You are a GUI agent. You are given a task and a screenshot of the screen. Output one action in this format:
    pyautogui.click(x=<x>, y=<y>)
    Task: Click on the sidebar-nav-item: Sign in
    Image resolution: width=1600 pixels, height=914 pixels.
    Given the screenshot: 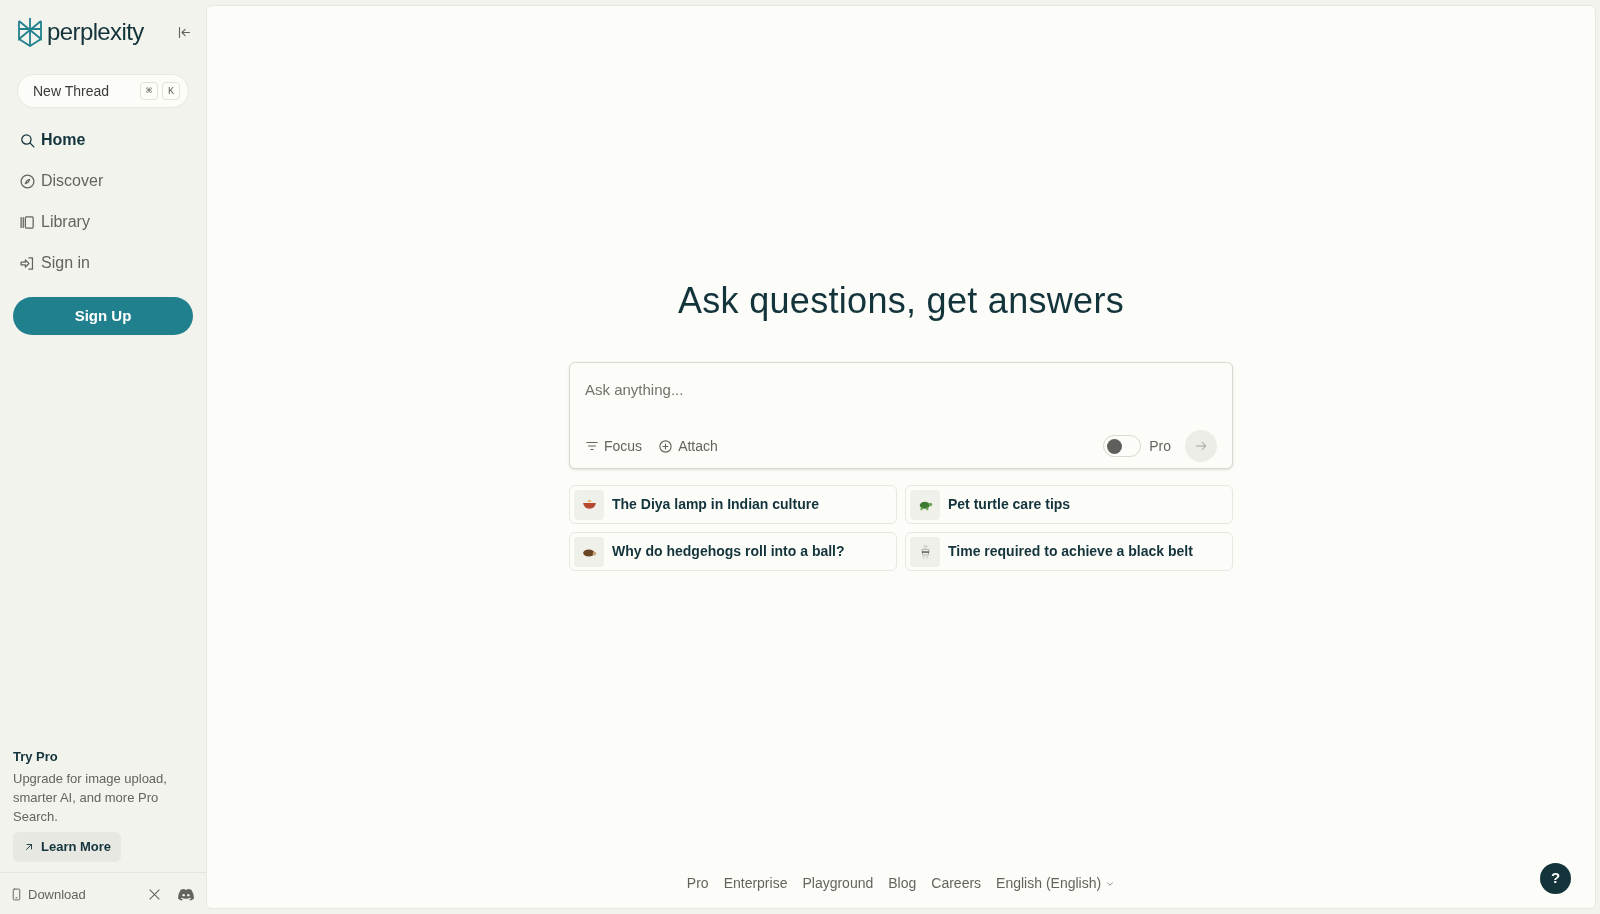 What is the action you would take?
    pyautogui.click(x=103, y=263)
    